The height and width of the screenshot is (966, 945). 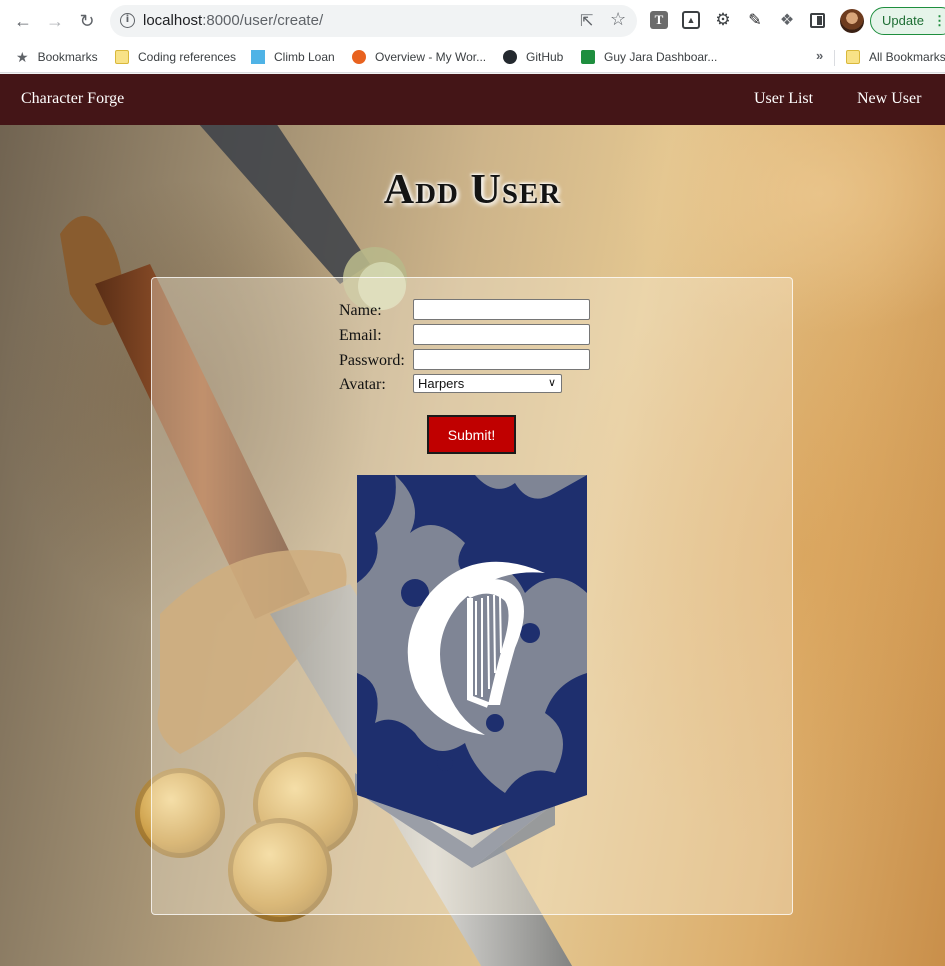 I want to click on eyedropper-icon: ✎, so click(x=755, y=20).